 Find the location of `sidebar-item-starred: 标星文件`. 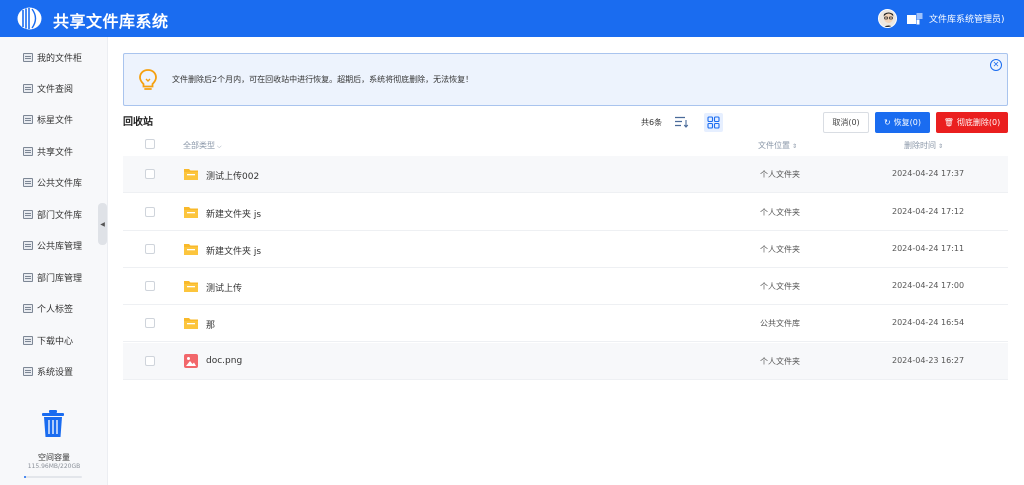

sidebar-item-starred: 标星文件 is located at coordinates (54, 119).